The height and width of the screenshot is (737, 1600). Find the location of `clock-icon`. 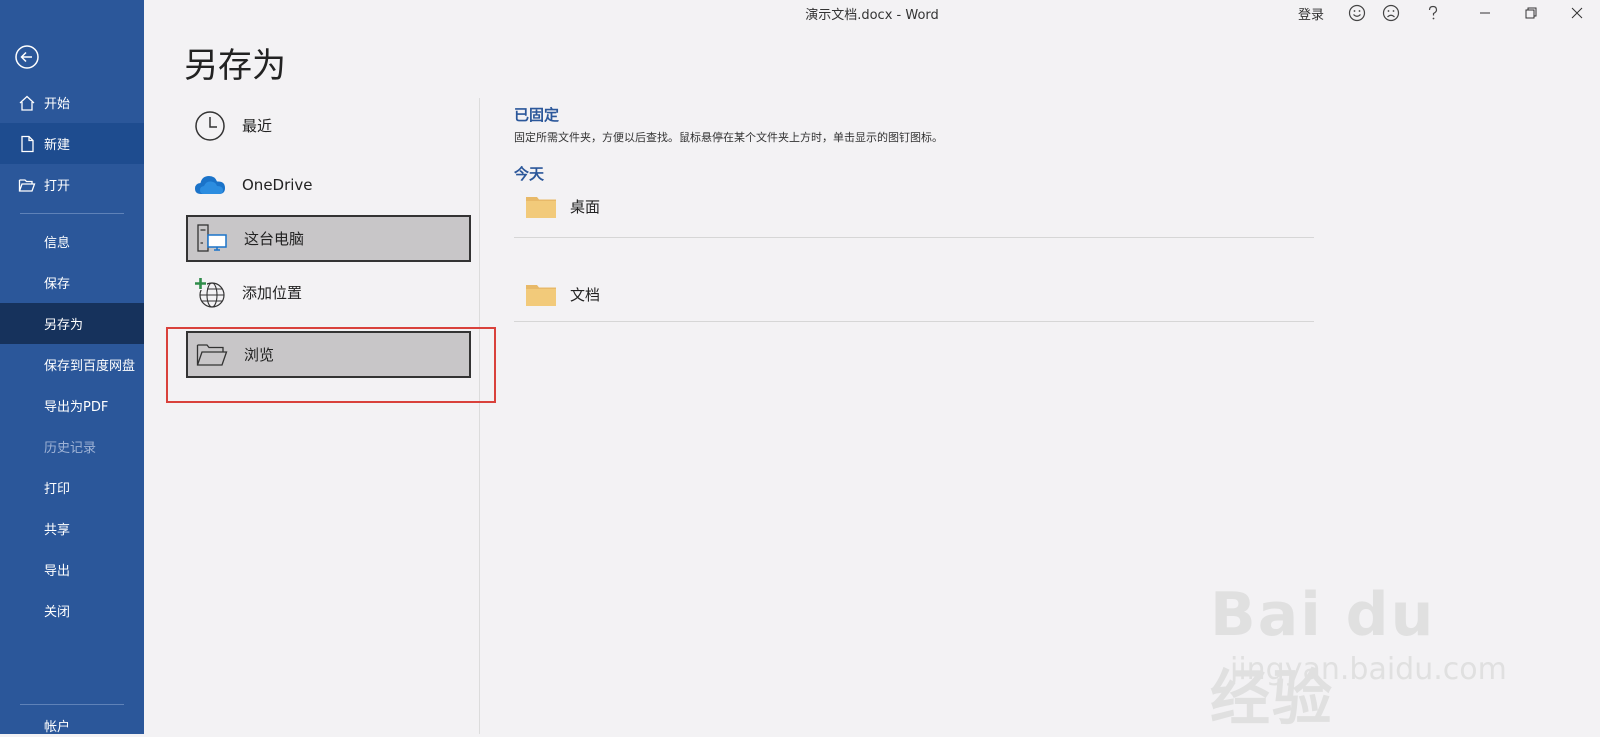

clock-icon is located at coordinates (210, 126).